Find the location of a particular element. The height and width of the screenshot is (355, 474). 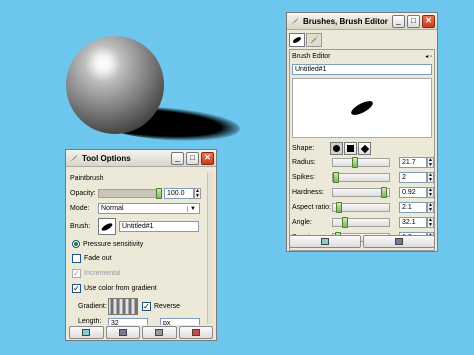

square-icon is located at coordinates (350, 148).